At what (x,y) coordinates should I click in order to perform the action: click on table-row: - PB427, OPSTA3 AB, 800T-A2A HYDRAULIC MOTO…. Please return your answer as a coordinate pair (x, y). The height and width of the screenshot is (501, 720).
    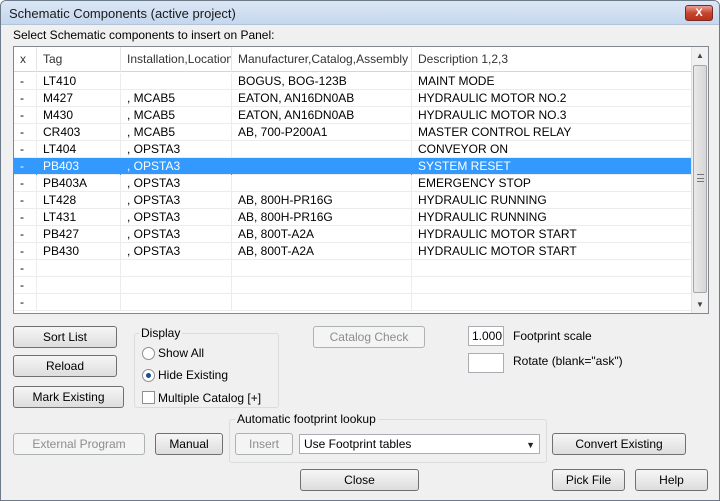
    Looking at the image, I should click on (353, 234).